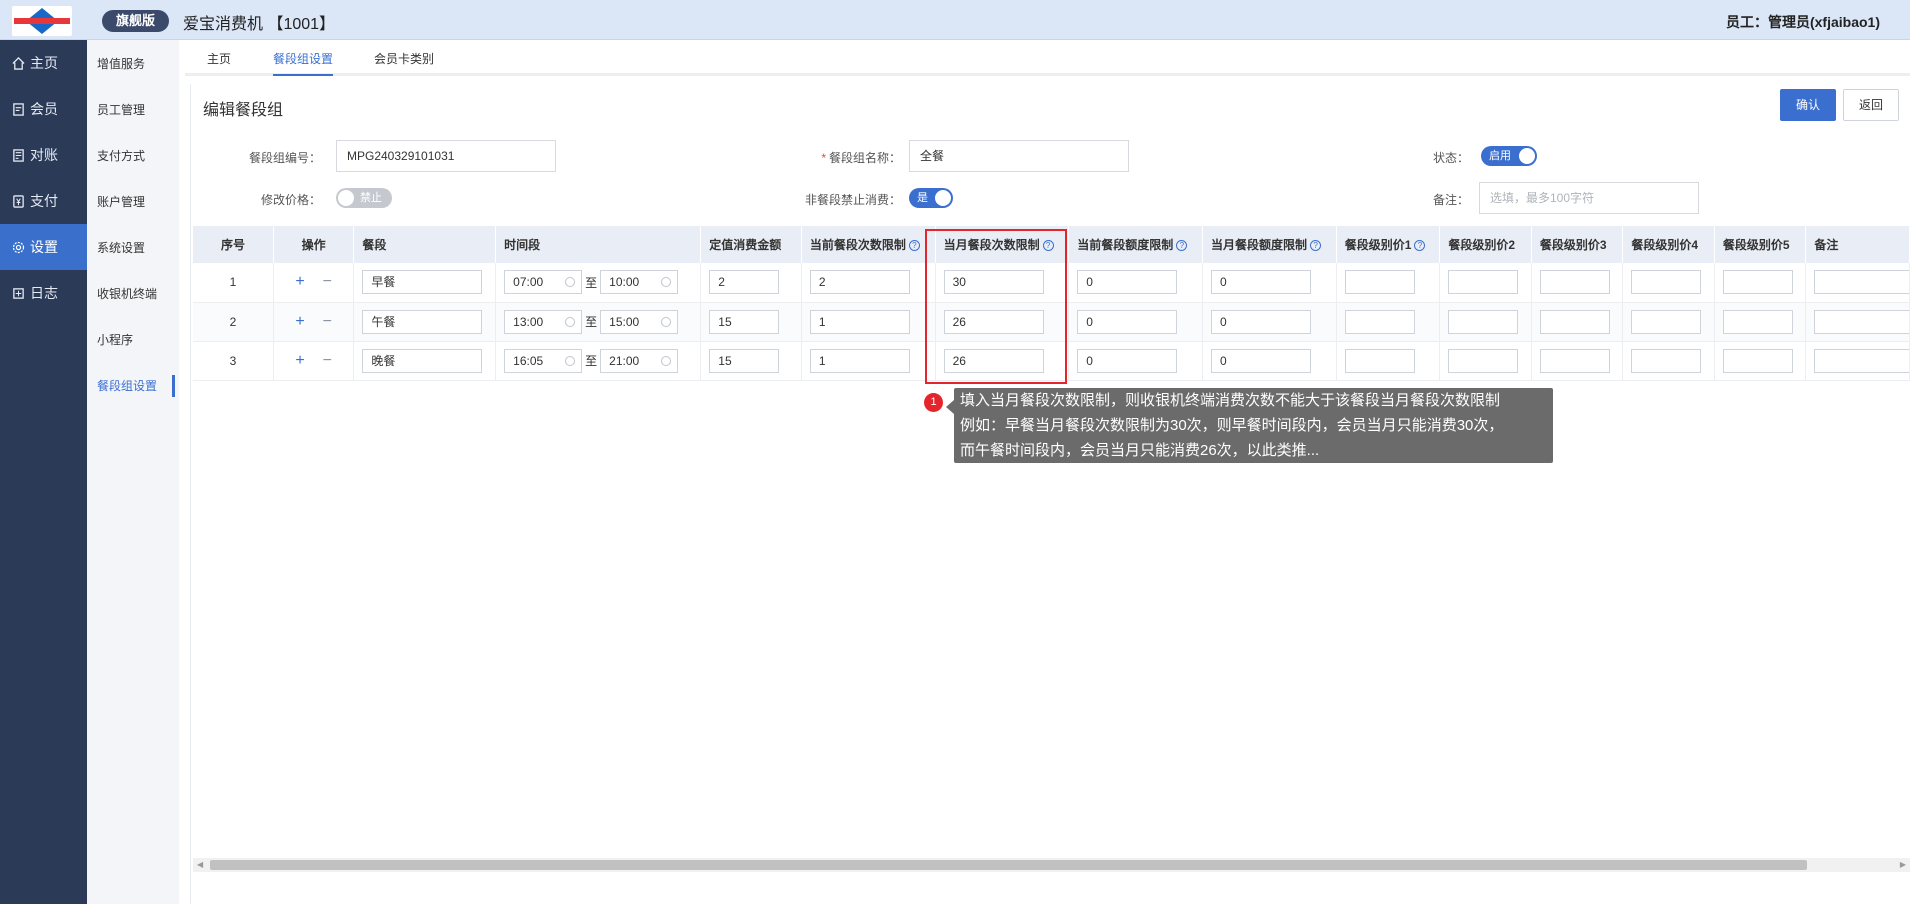  I want to click on subnav-item-meal-group: 餐段组设置, so click(133, 385).